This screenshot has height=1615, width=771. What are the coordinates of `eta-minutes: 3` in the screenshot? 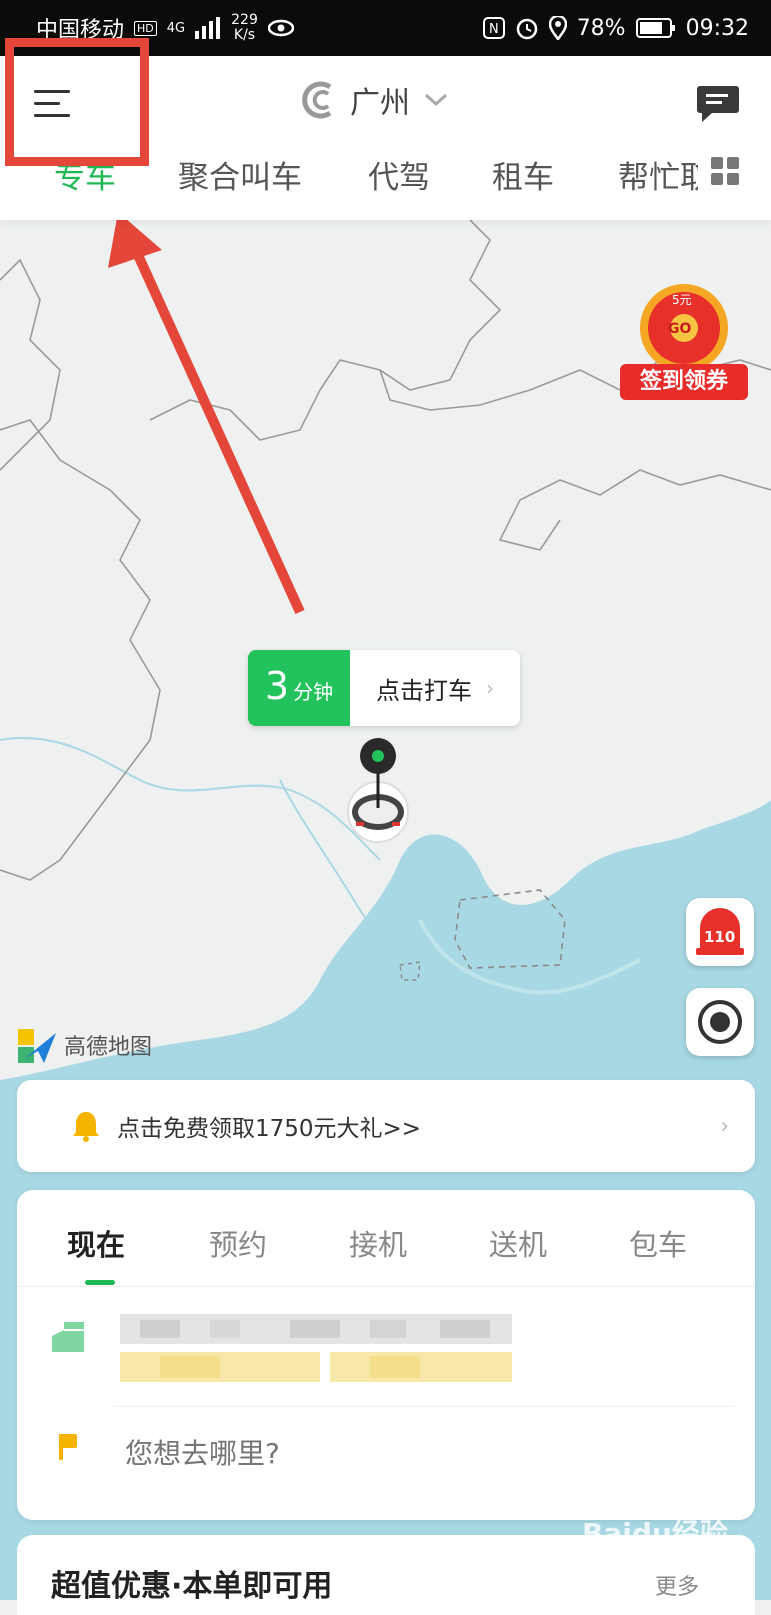 It's located at (277, 686).